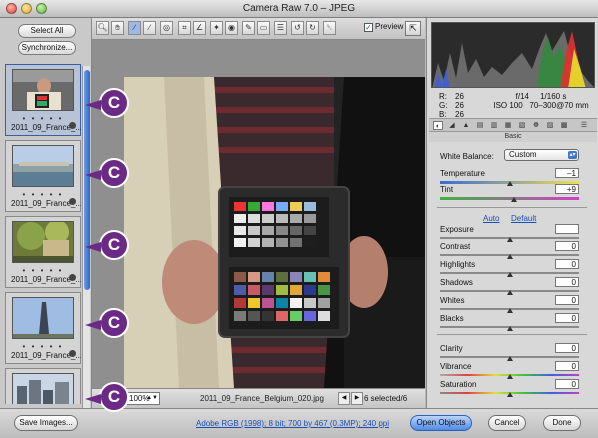  I want to click on targeted-adjust-icon: ◎, so click(166, 28).